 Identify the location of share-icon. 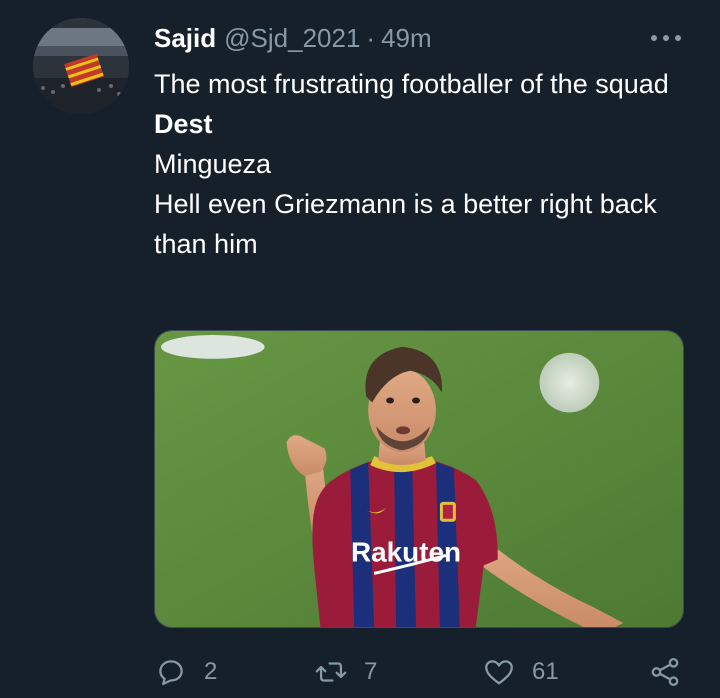
(665, 672).